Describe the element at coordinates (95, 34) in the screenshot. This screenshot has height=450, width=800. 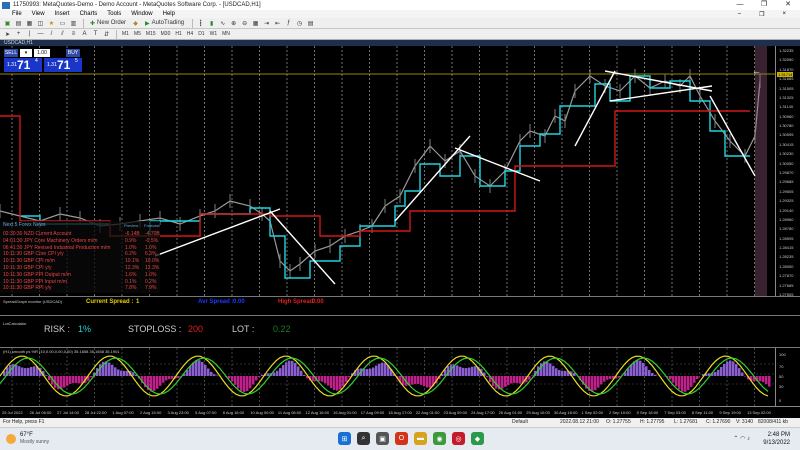
I see `label-icon: T` at that location.